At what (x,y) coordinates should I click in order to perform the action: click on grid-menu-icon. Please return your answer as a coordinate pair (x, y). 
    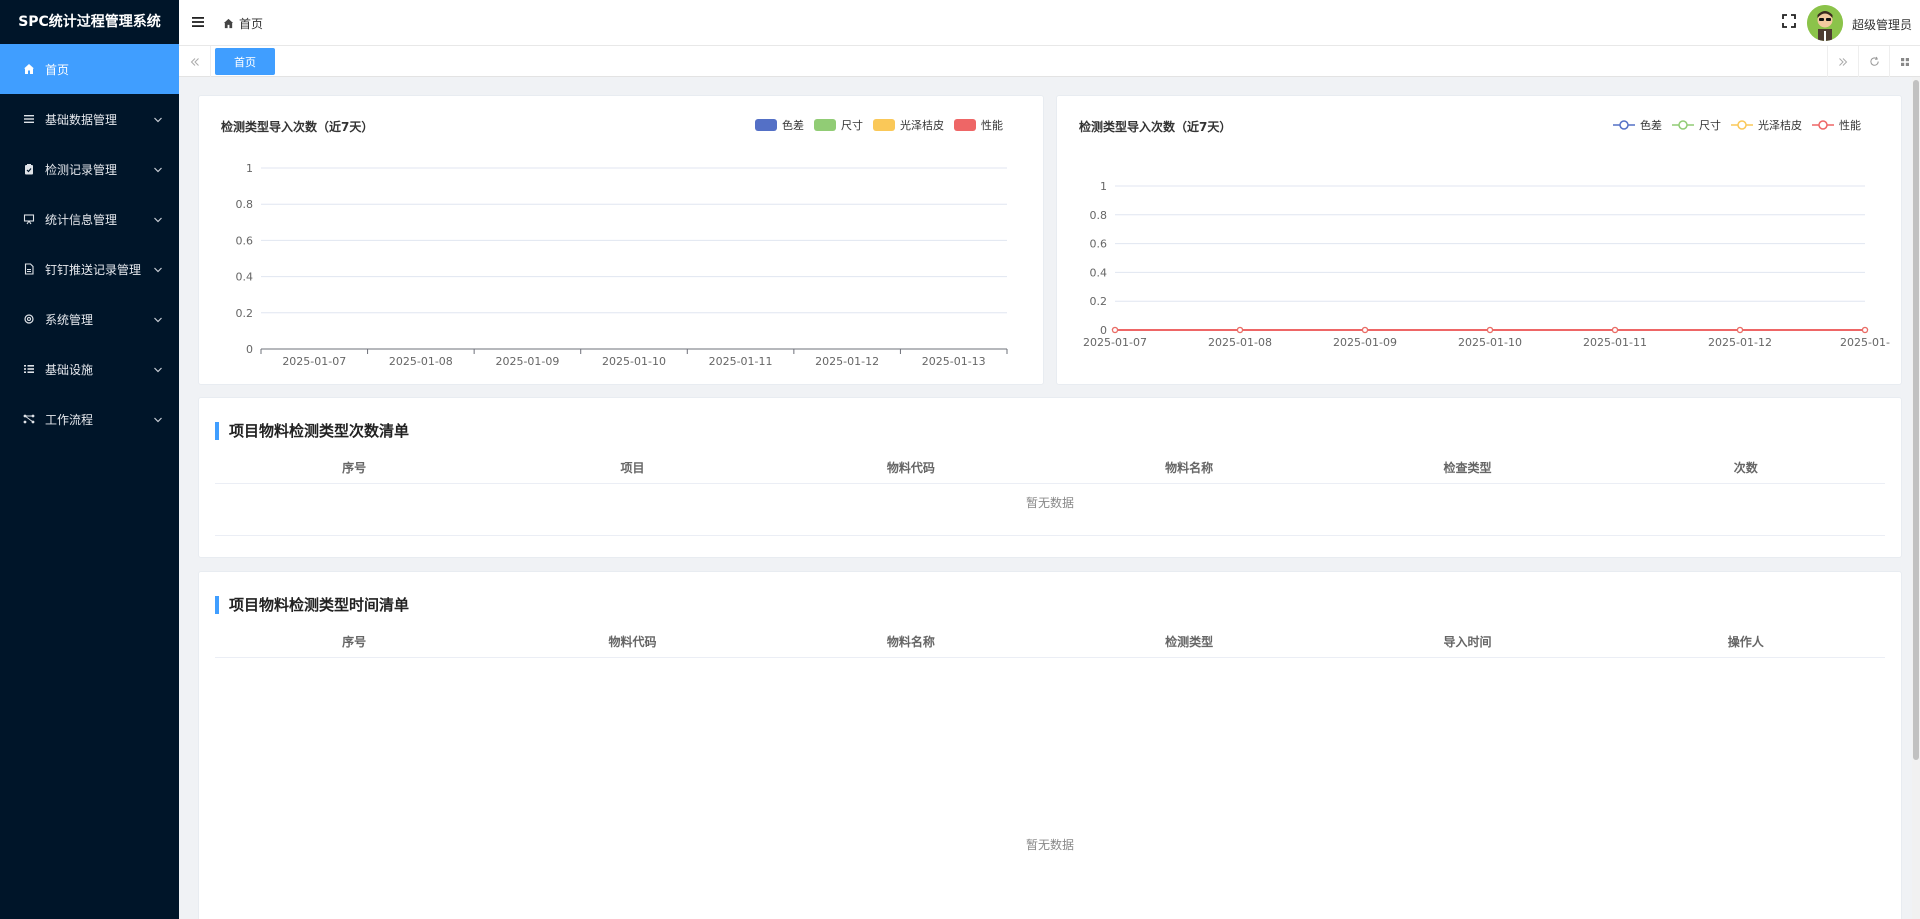
    Looking at the image, I should click on (1904, 61).